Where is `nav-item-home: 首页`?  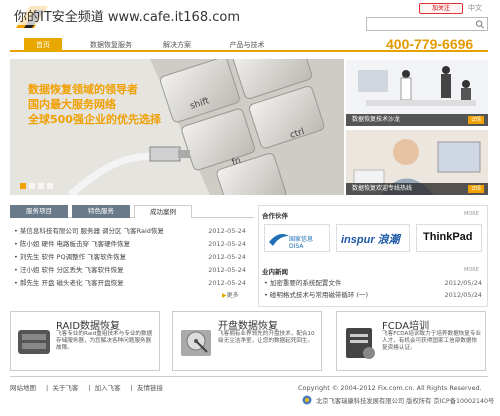
nav-item-home: 首页 is located at coordinates (43, 45).